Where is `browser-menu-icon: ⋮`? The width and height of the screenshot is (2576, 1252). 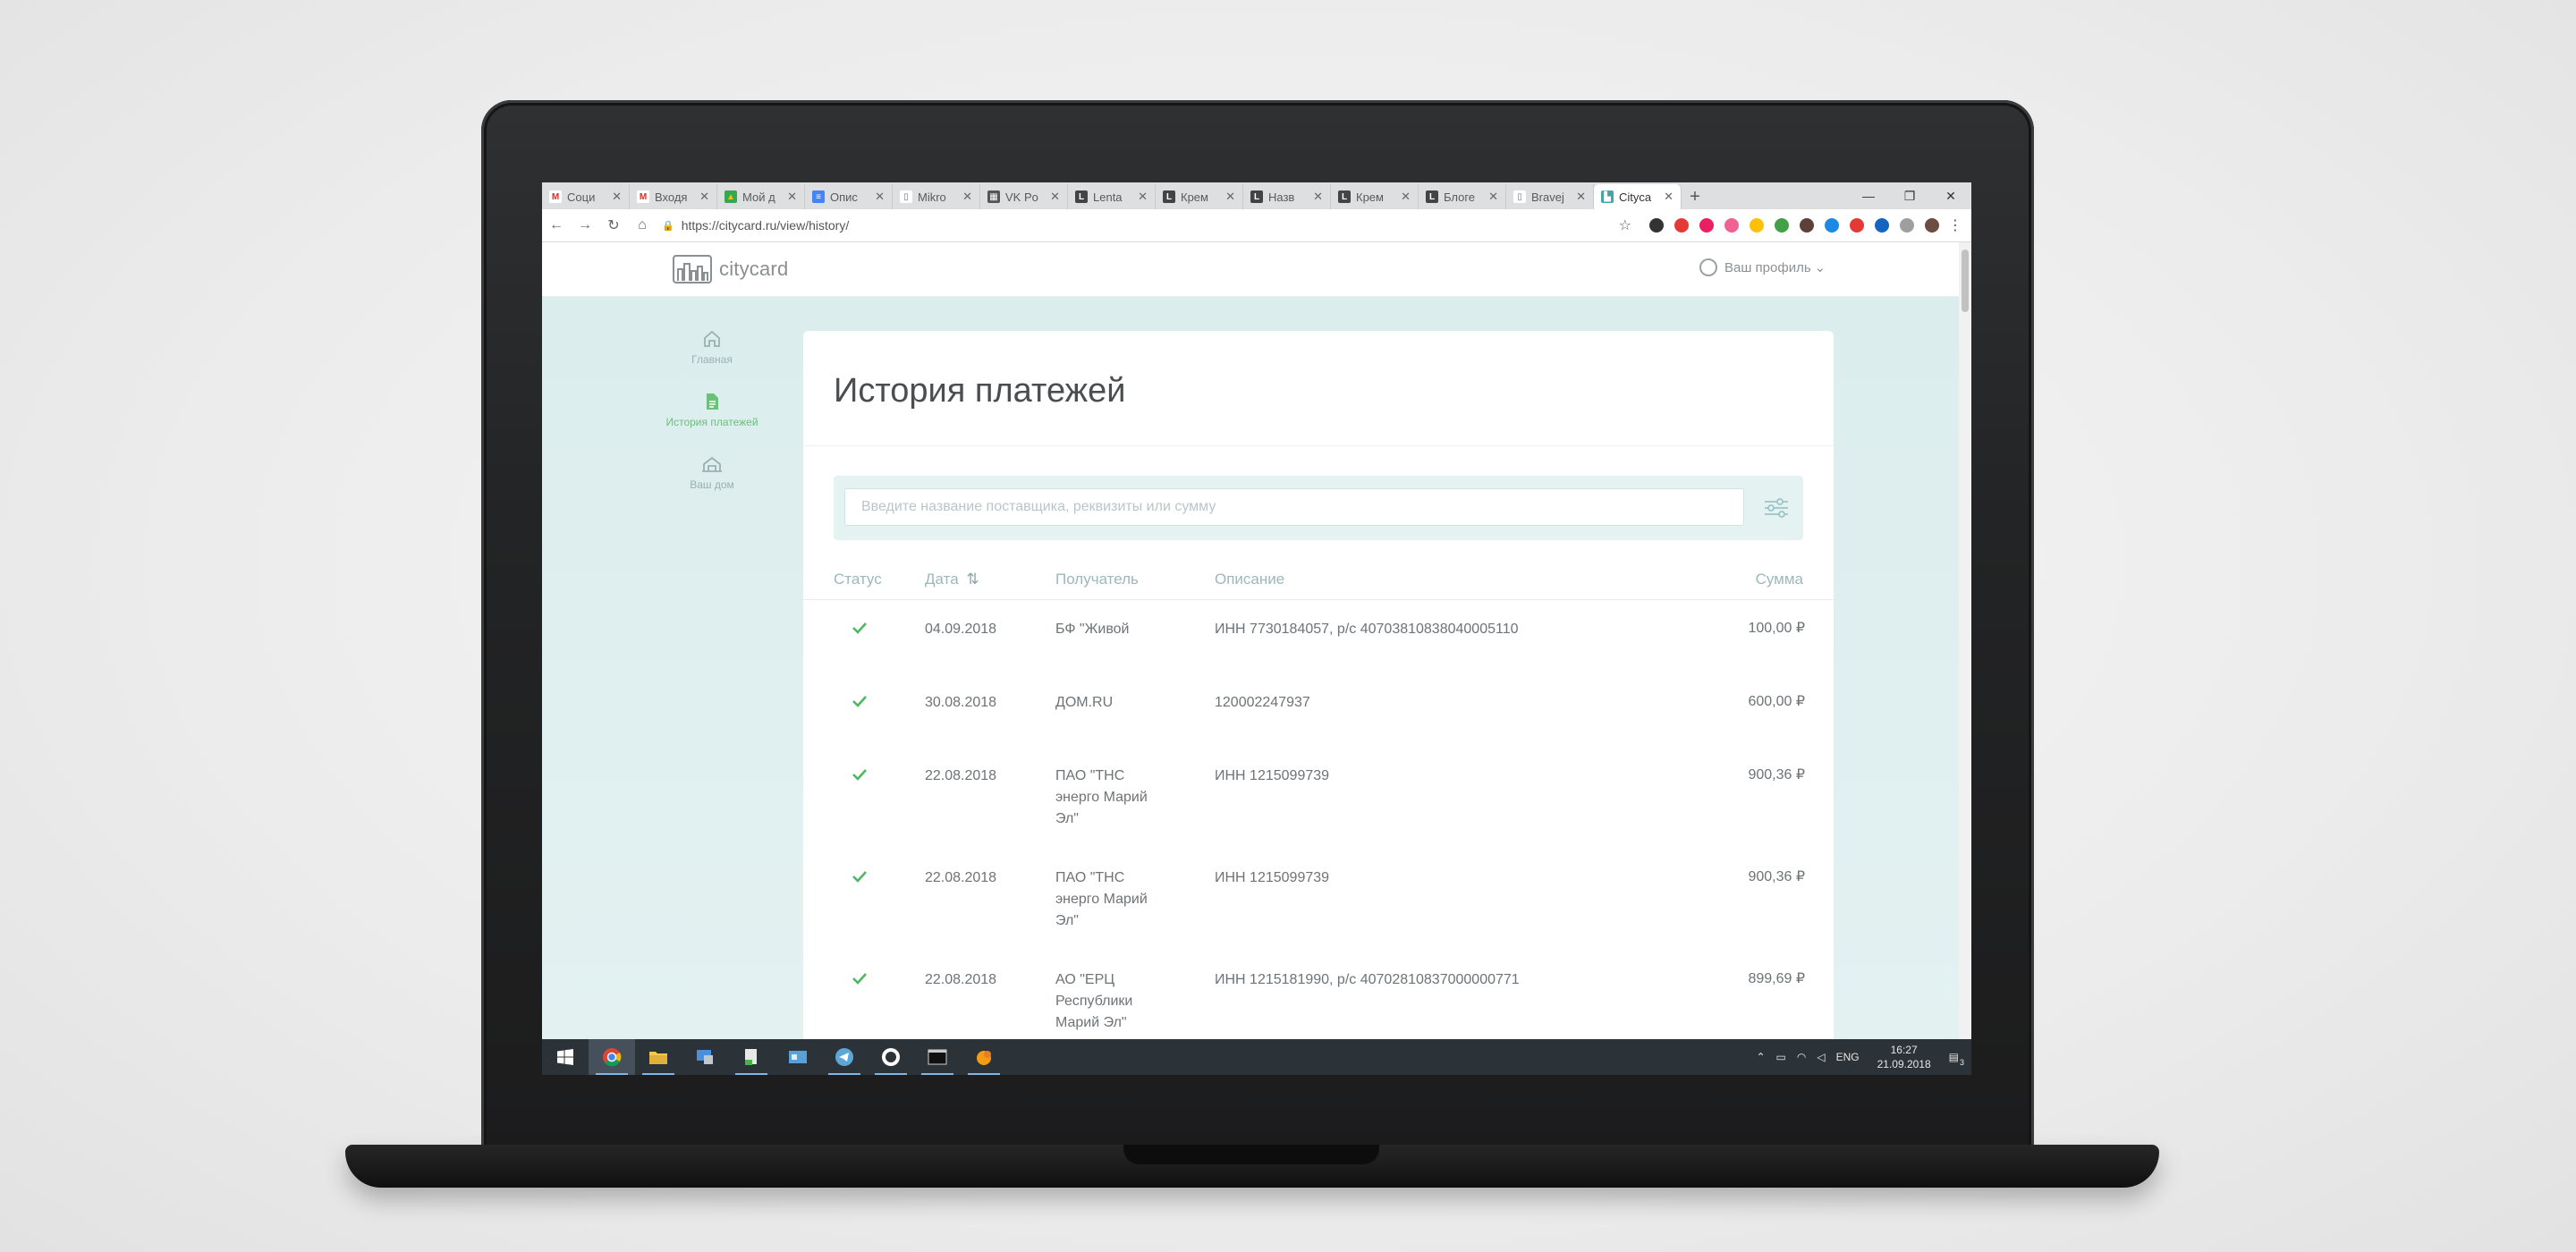 browser-menu-icon: ⋮ is located at coordinates (1955, 225).